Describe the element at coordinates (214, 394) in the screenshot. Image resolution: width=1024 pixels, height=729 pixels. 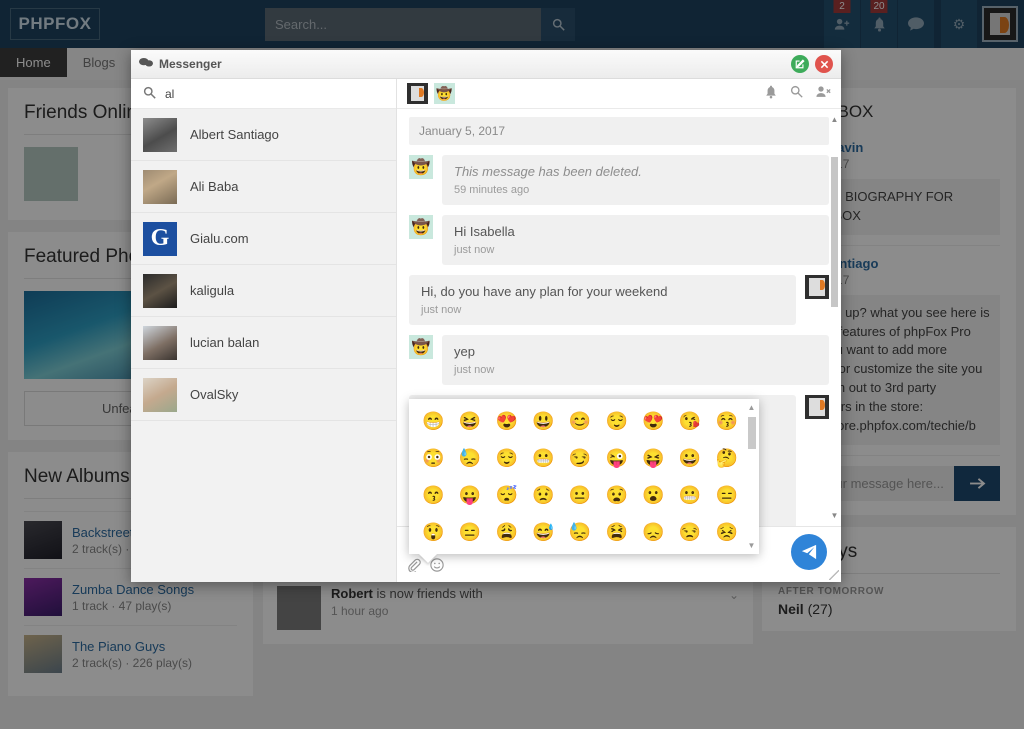
I see `contact-name: OvalSky` at that location.